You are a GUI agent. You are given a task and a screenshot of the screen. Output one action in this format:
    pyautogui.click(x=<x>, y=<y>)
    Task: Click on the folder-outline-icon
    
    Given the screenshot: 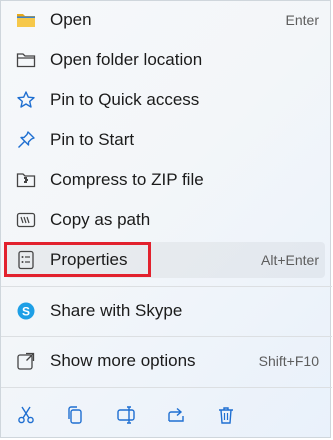 What is the action you would take?
    pyautogui.click(x=26, y=60)
    